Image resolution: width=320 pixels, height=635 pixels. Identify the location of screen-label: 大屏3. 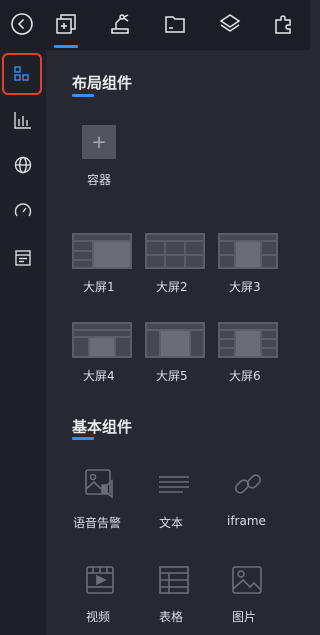
(245, 287).